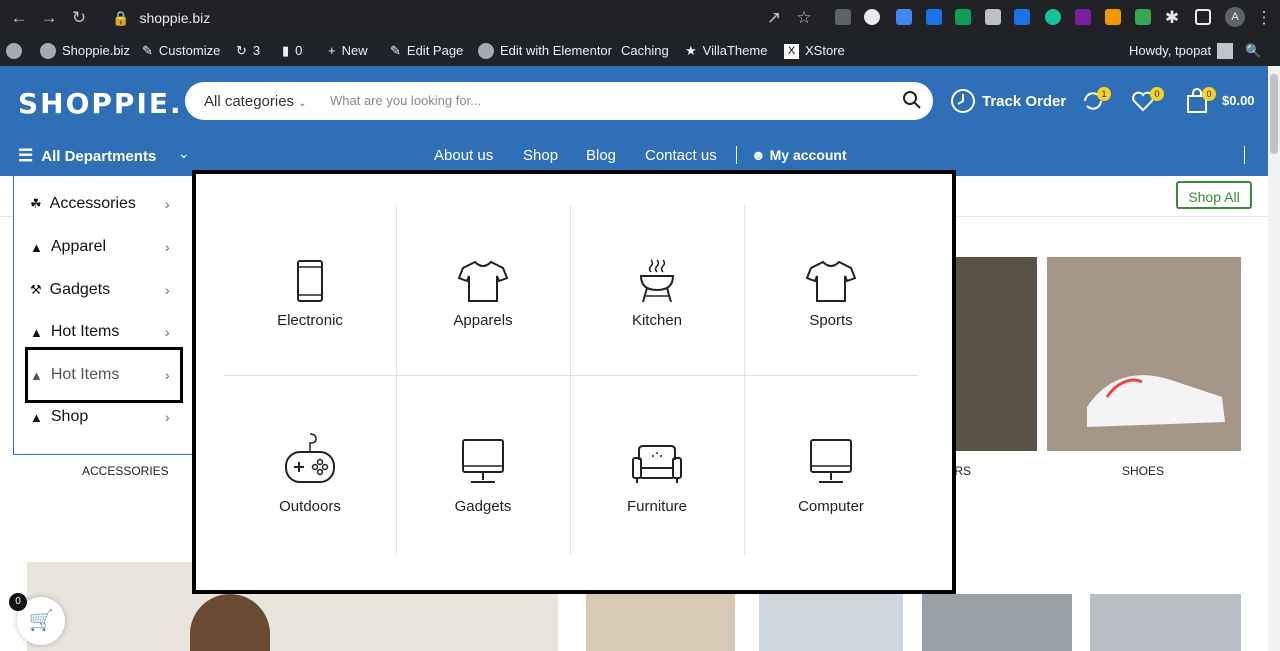 The image size is (1280, 651). I want to click on bookmark-star-icon: ☆, so click(804, 18).